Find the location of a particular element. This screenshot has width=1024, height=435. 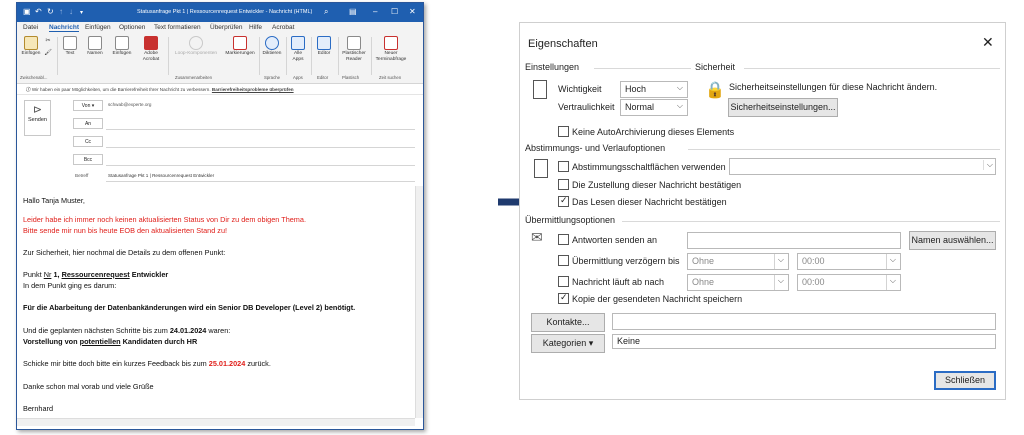

bcc-field is located at coordinates (260, 165).